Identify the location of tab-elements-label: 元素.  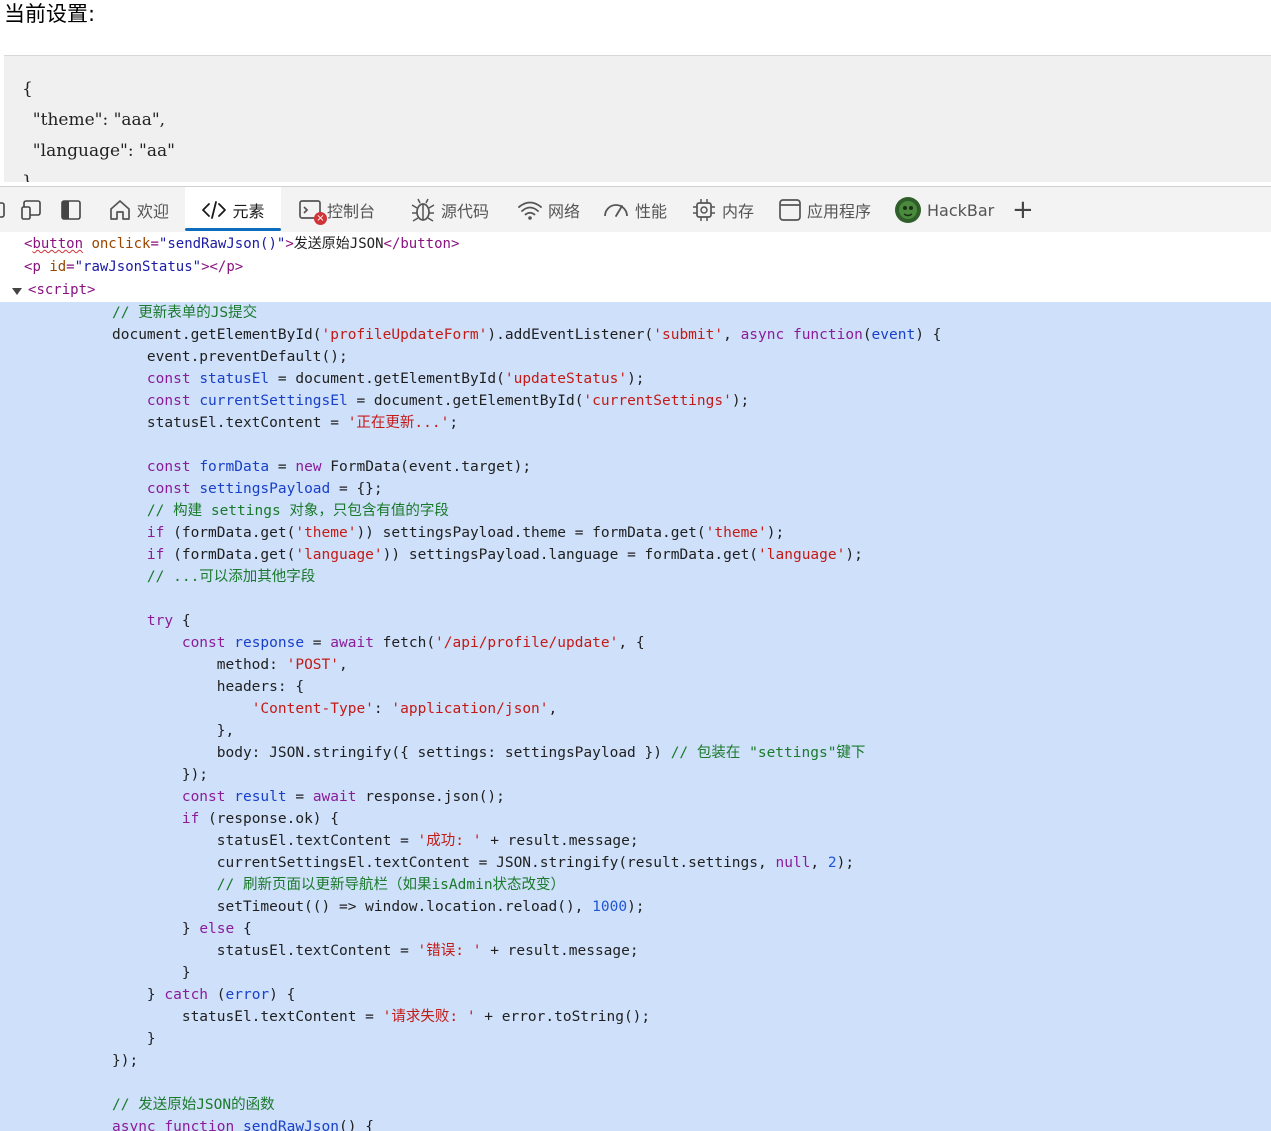
(248, 211).